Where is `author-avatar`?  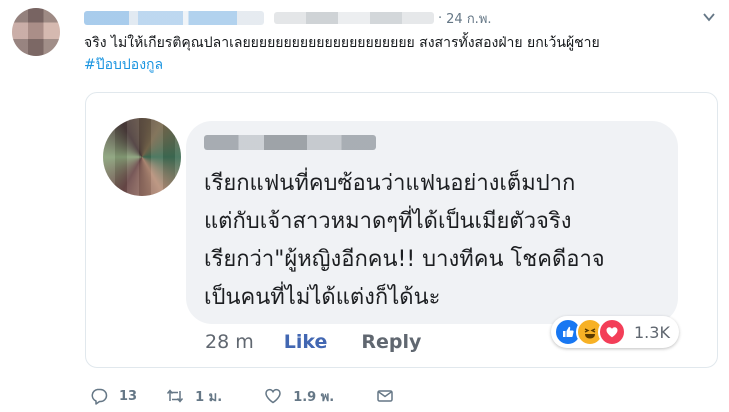 author-avatar is located at coordinates (36, 32).